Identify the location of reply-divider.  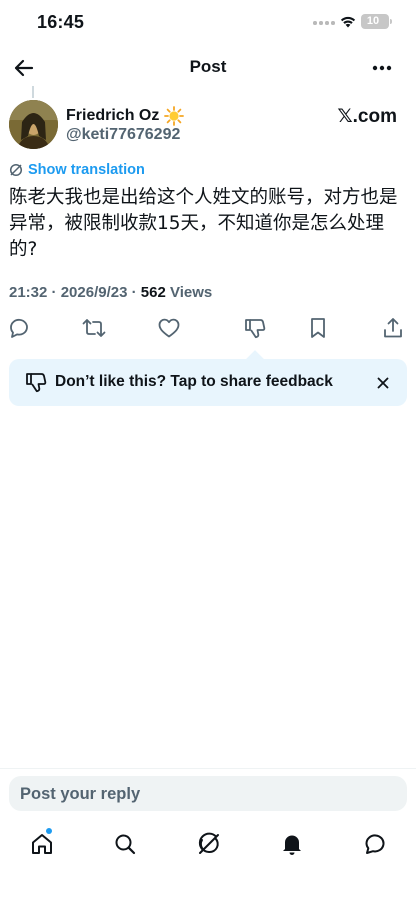
(208, 768).